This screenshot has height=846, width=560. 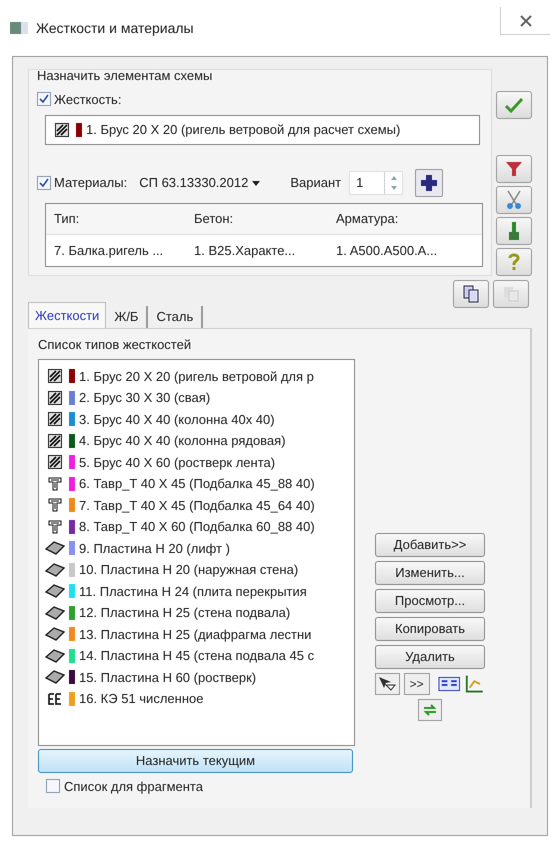 I want to click on stiffness-label: 15. Пластина H 60 (ростверк), so click(x=167, y=677).